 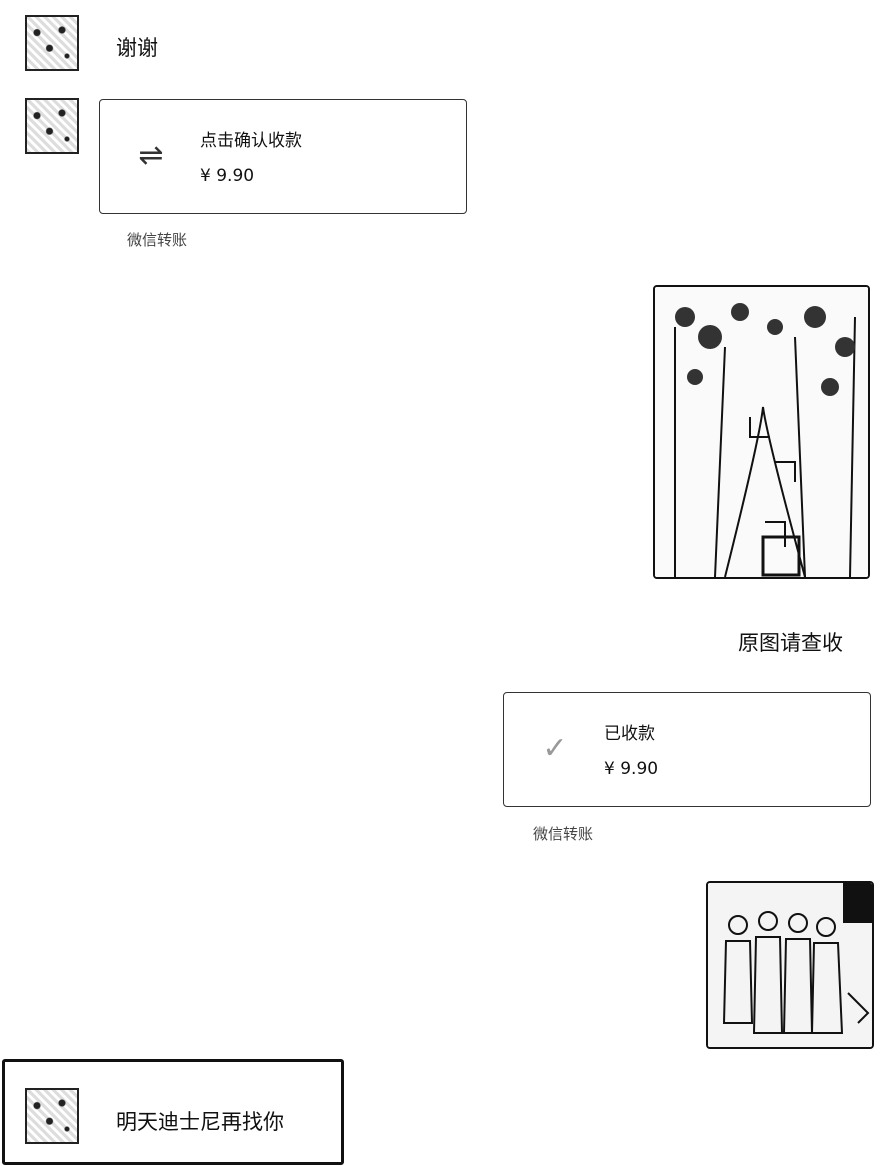 What do you see at coordinates (200, 1122) in the screenshot?
I see `message-text: 明天迪士尼再找你` at bounding box center [200, 1122].